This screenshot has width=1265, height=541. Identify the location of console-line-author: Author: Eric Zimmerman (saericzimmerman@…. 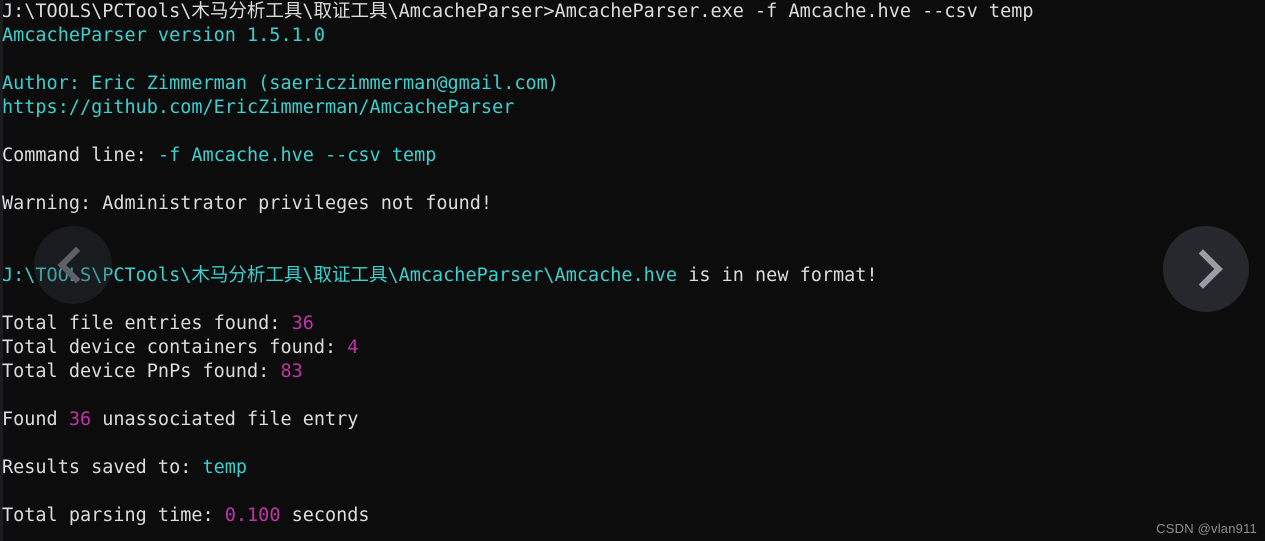
(632, 84).